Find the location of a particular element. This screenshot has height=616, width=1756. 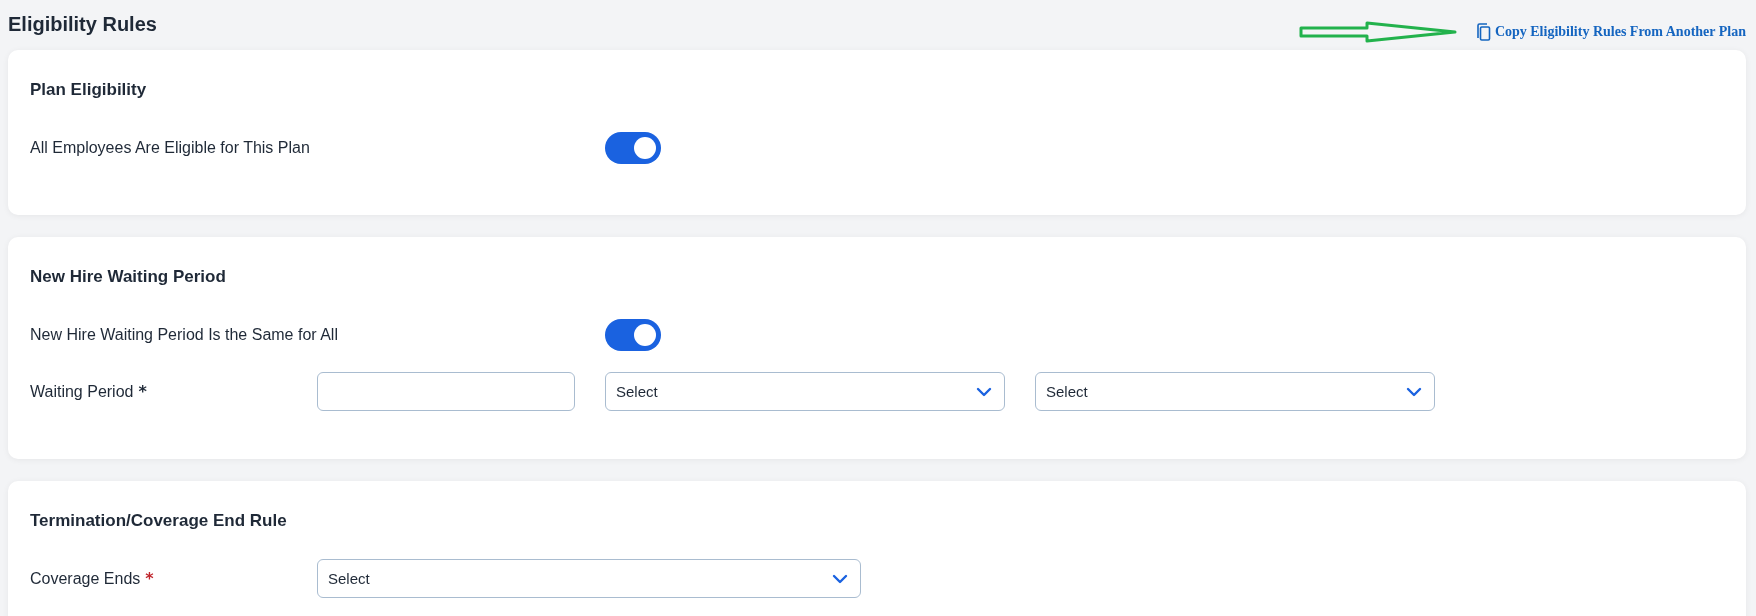

section-title: New Hire Waiting Period is located at coordinates (128, 277).